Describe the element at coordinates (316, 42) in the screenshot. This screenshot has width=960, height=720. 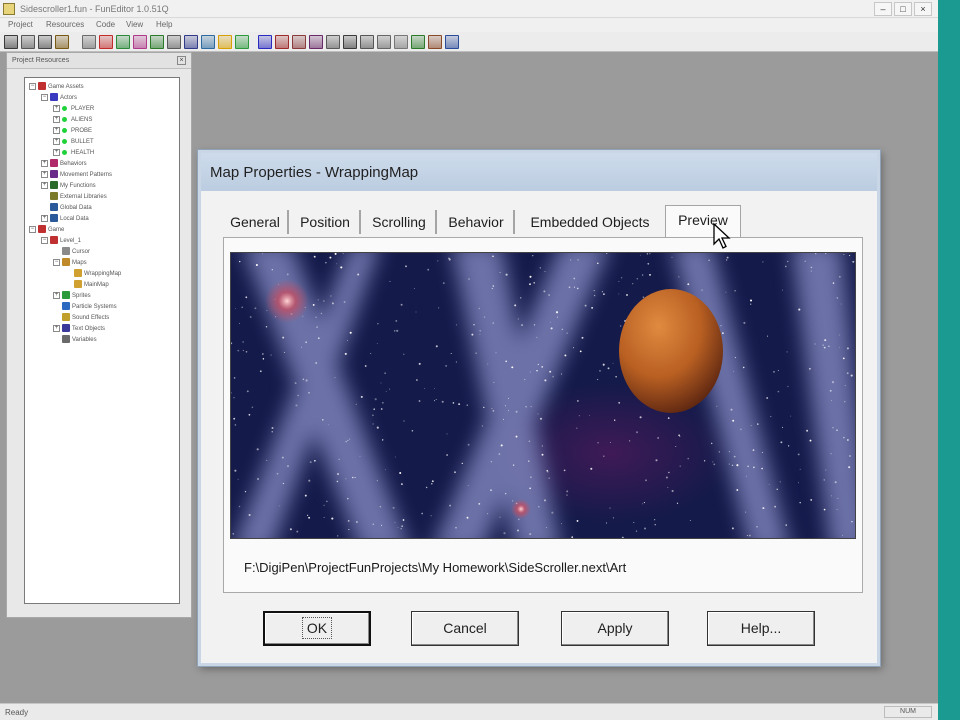
I see `arrow-icon` at that location.